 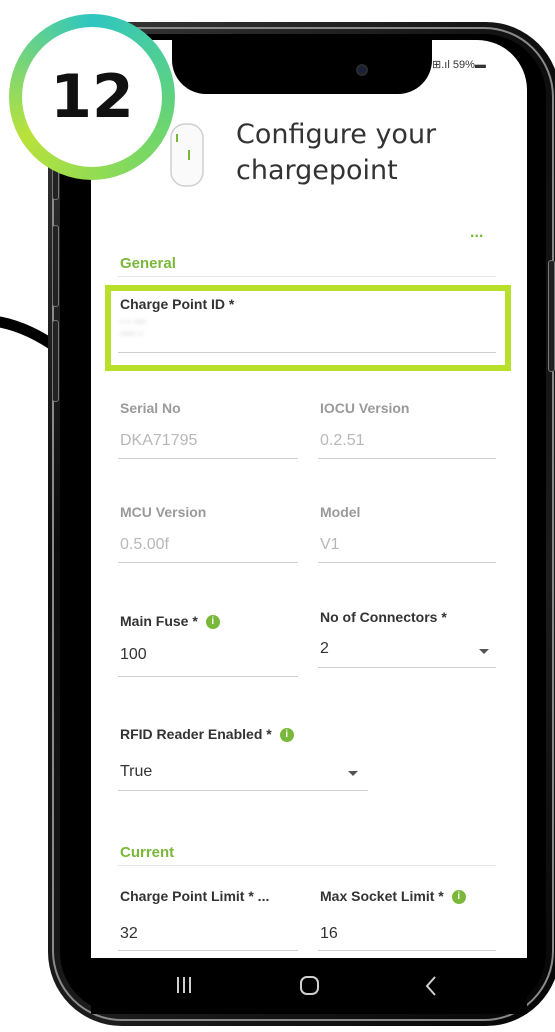 I want to click on max-socket-limit-label: Max Socket Limit * i, so click(x=393, y=896).